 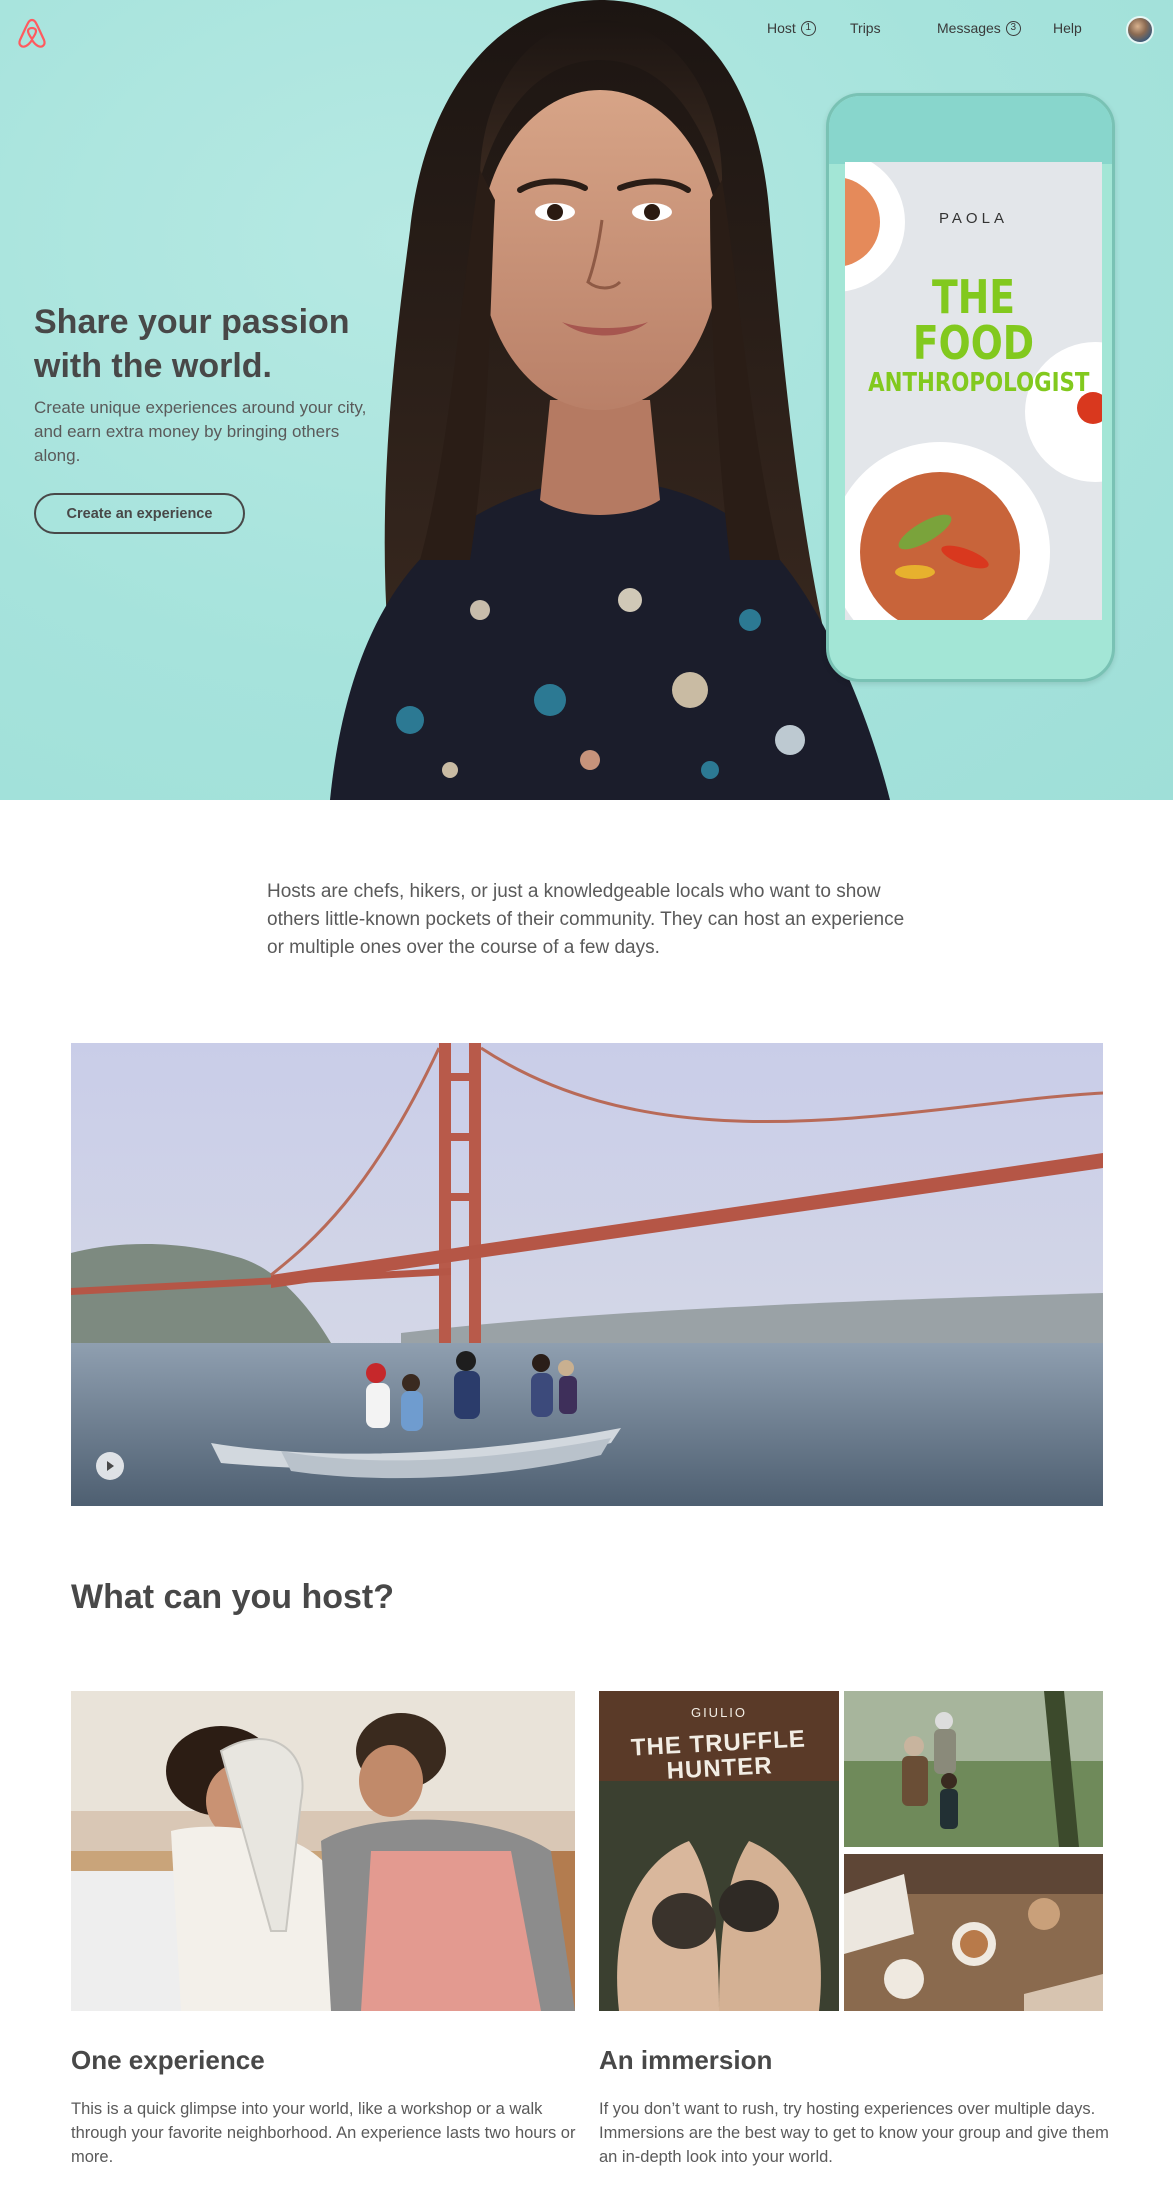 What do you see at coordinates (232, 1597) in the screenshot?
I see `section-title: What can you host?` at bounding box center [232, 1597].